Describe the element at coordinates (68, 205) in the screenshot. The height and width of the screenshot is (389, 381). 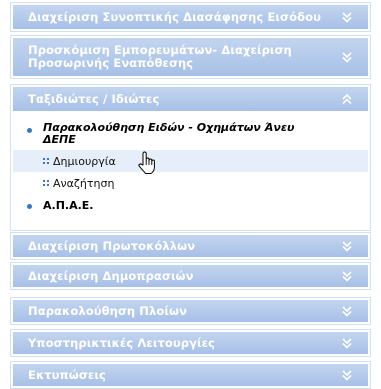
I see `menu-item-label: Α.Π.Α.Ε.` at that location.